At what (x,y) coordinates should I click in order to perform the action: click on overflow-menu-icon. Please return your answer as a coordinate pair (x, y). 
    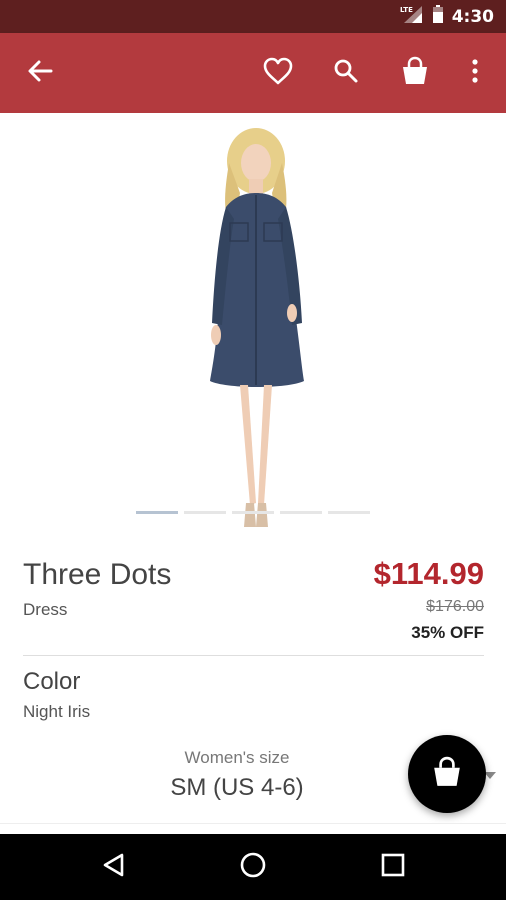
    Looking at the image, I should click on (475, 73).